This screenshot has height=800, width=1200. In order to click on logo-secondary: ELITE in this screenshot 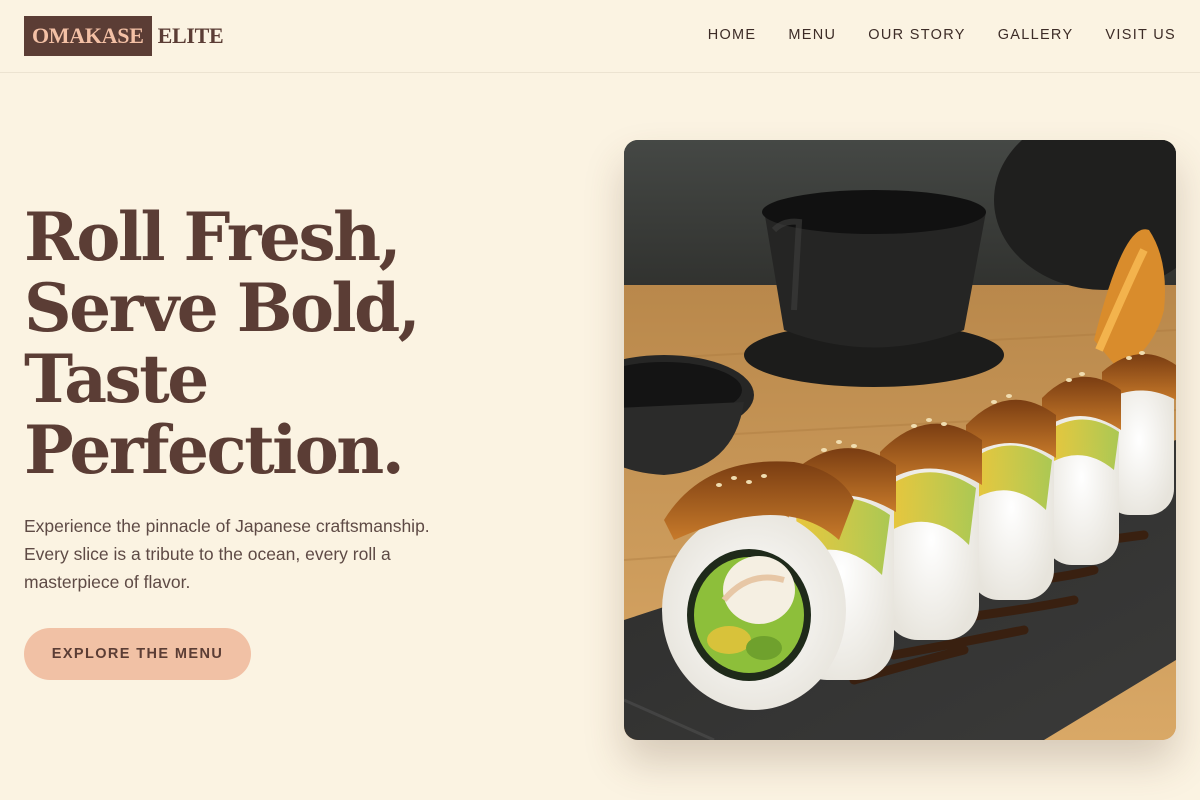, I will do `click(190, 35)`.